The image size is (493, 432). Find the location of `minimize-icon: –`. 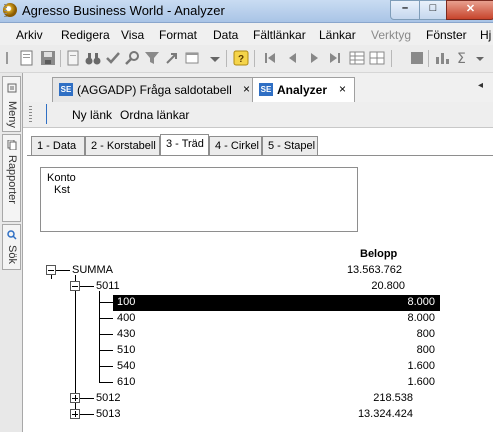

minimize-icon: – is located at coordinates (405, 8).